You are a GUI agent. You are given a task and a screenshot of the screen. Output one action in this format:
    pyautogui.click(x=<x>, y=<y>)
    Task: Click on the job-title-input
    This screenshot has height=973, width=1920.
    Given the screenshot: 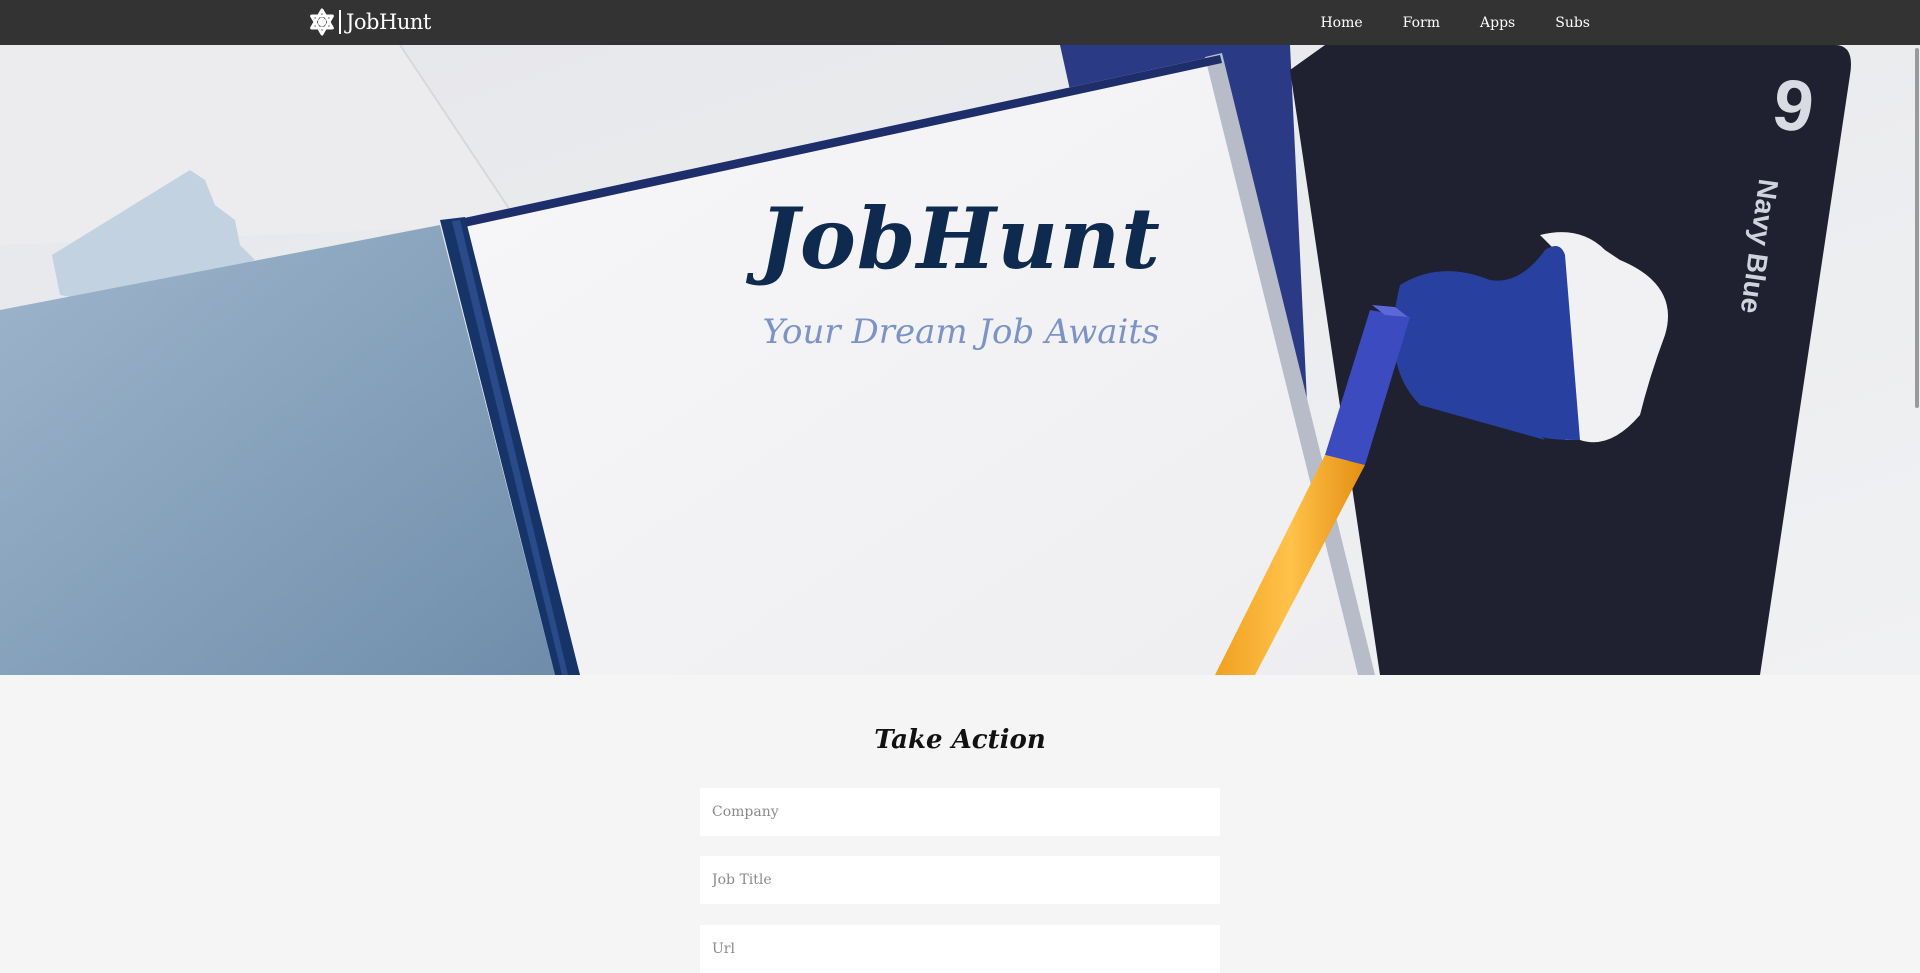 What is the action you would take?
    pyautogui.click(x=960, y=880)
    